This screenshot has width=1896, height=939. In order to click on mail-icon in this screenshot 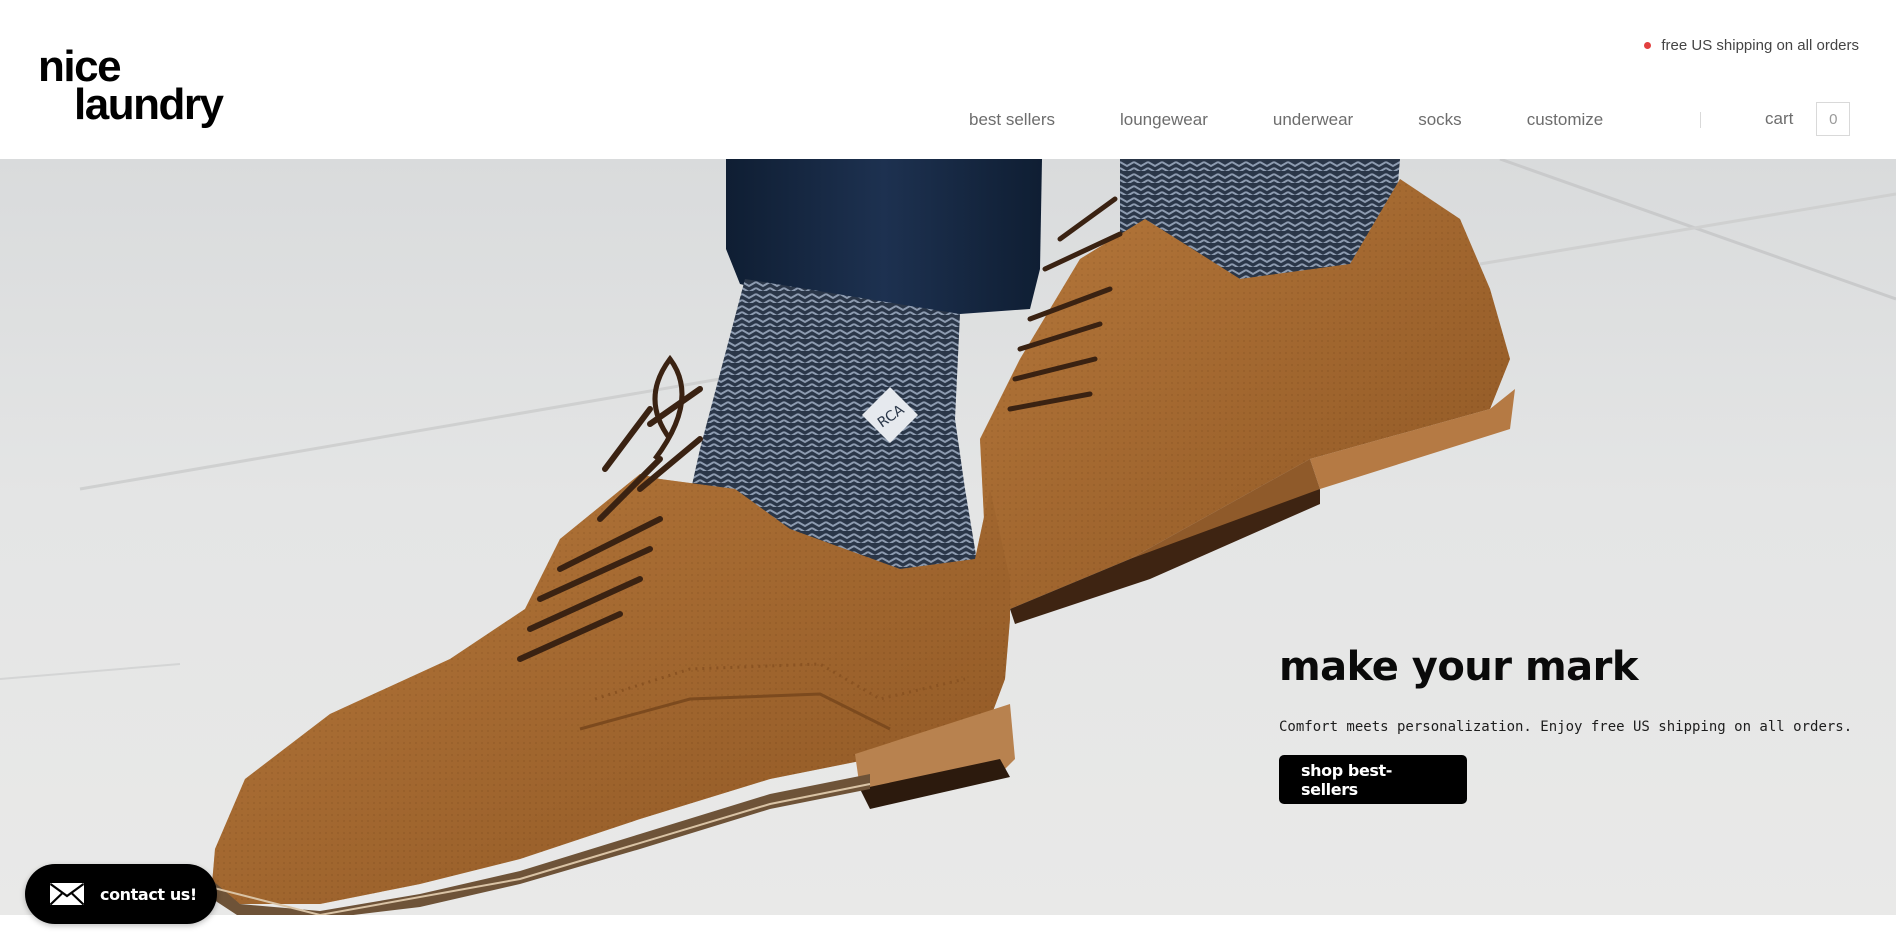, I will do `click(67, 894)`.